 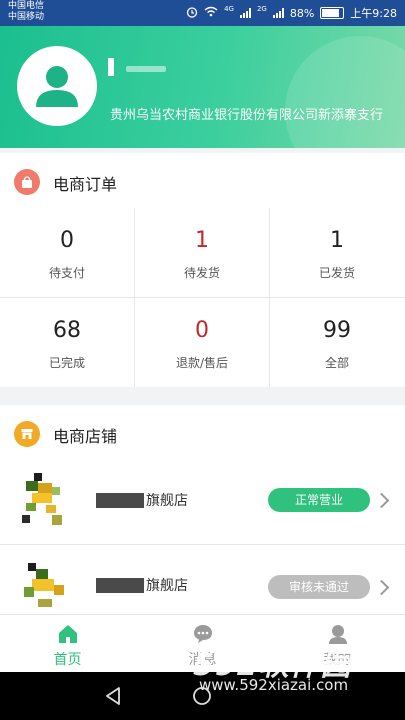 What do you see at coordinates (319, 587) in the screenshot?
I see `shop-status-badge: 审核未通过` at bounding box center [319, 587].